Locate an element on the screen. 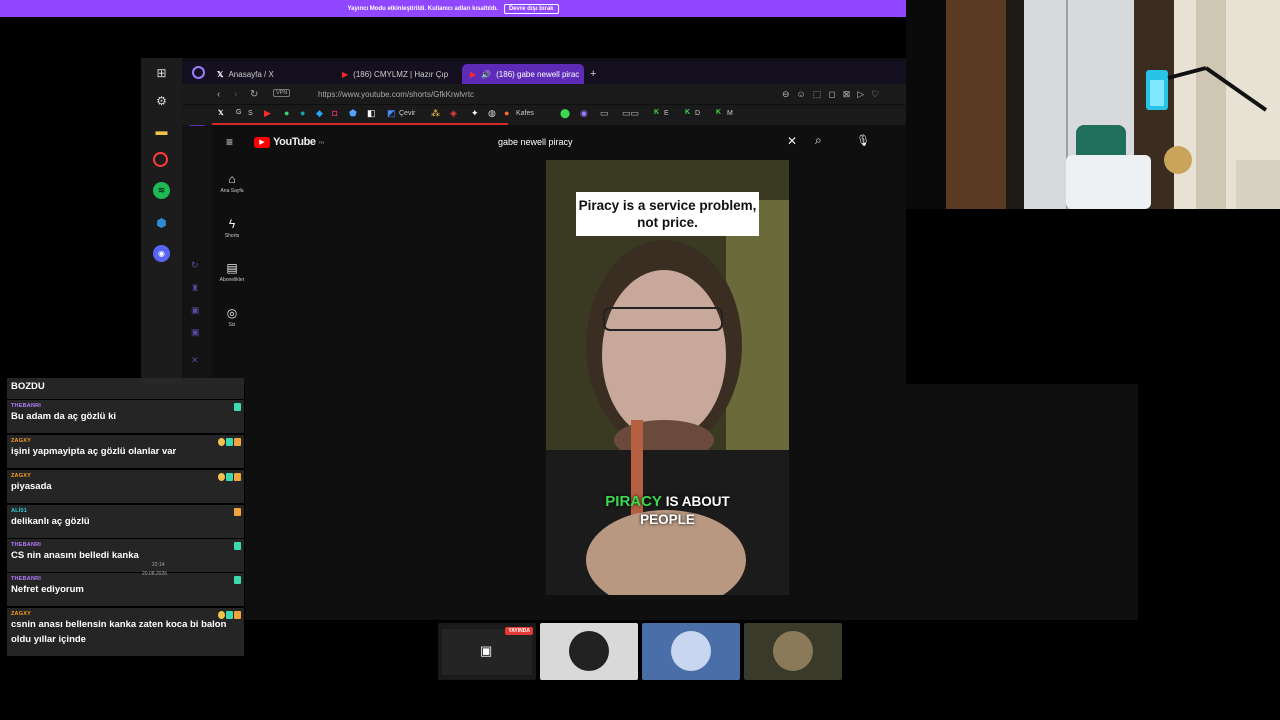 The image size is (1280, 720). search-input: gabe newell piracy is located at coordinates (535, 142).